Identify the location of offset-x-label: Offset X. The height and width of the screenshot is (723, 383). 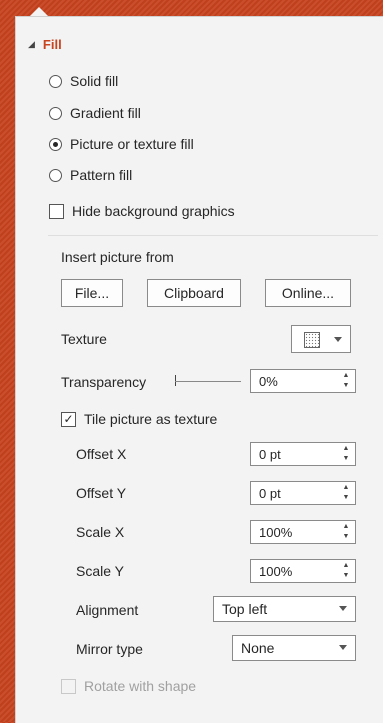
(101, 454).